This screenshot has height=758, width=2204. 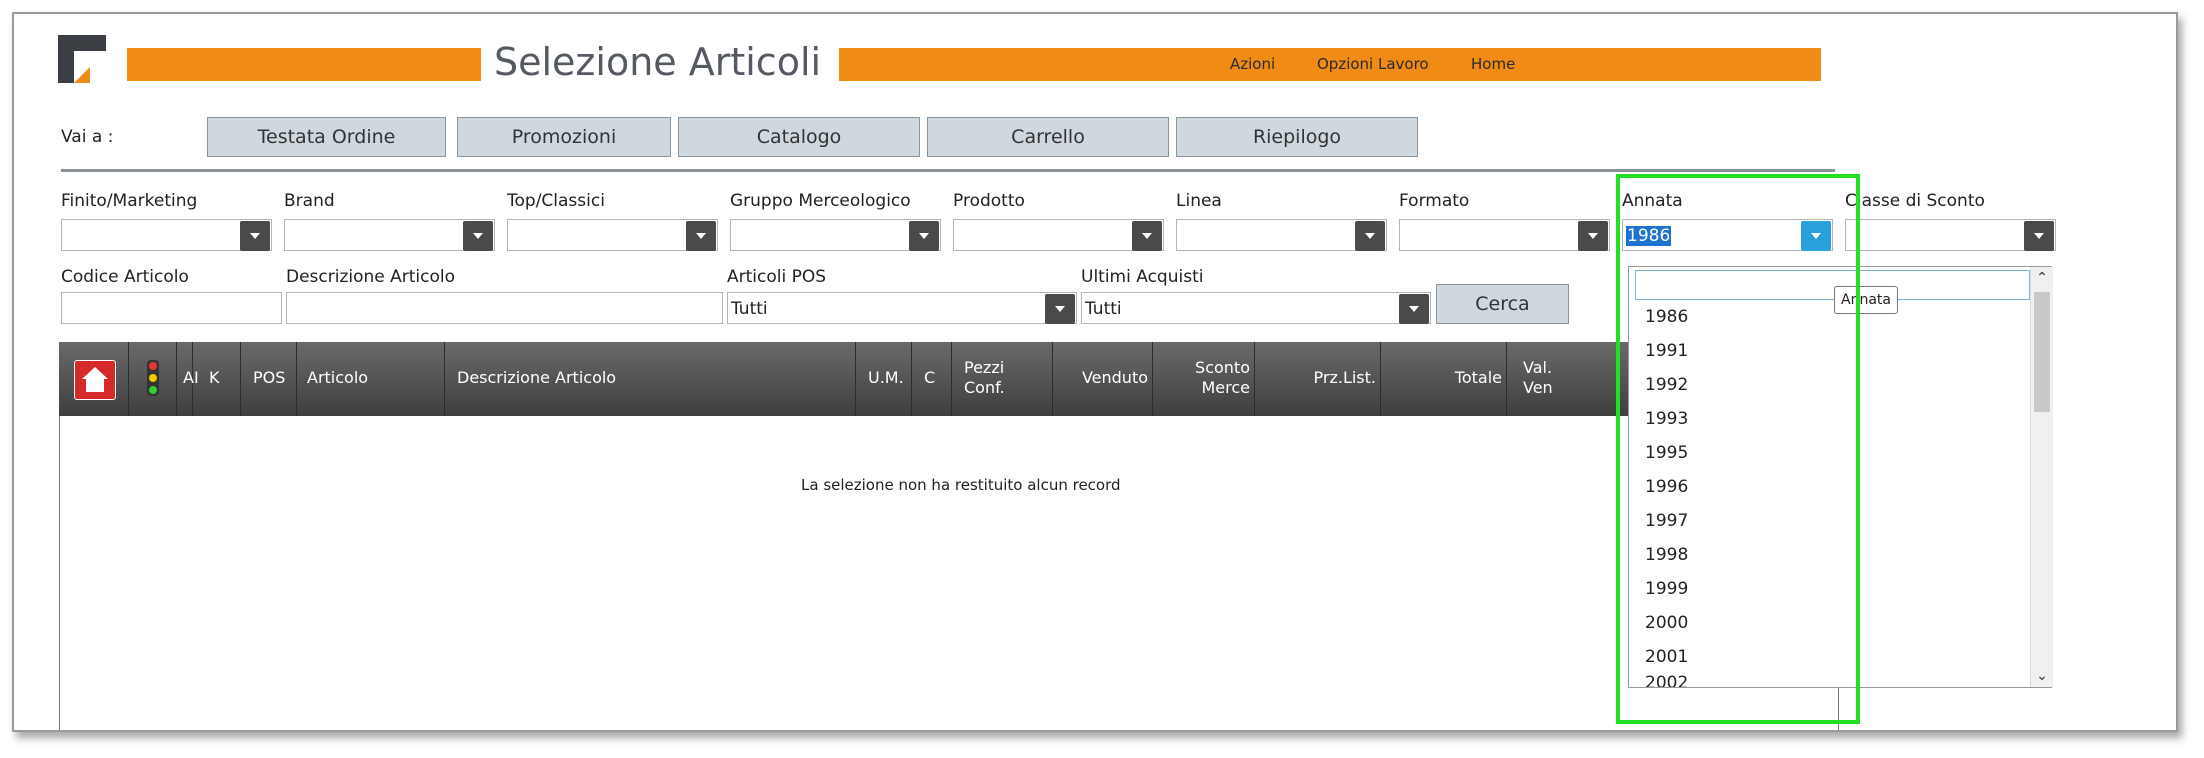 I want to click on promozioni-button: Promozioni, so click(x=564, y=137).